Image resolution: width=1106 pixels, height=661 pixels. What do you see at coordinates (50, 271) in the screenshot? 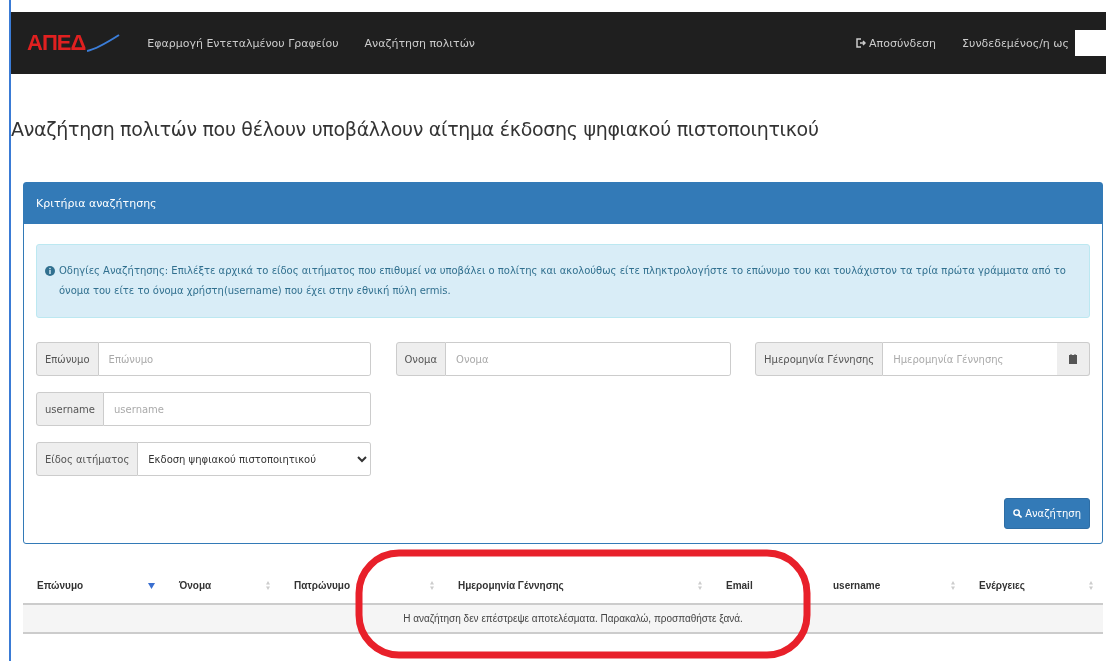
I see `info-icon` at bounding box center [50, 271].